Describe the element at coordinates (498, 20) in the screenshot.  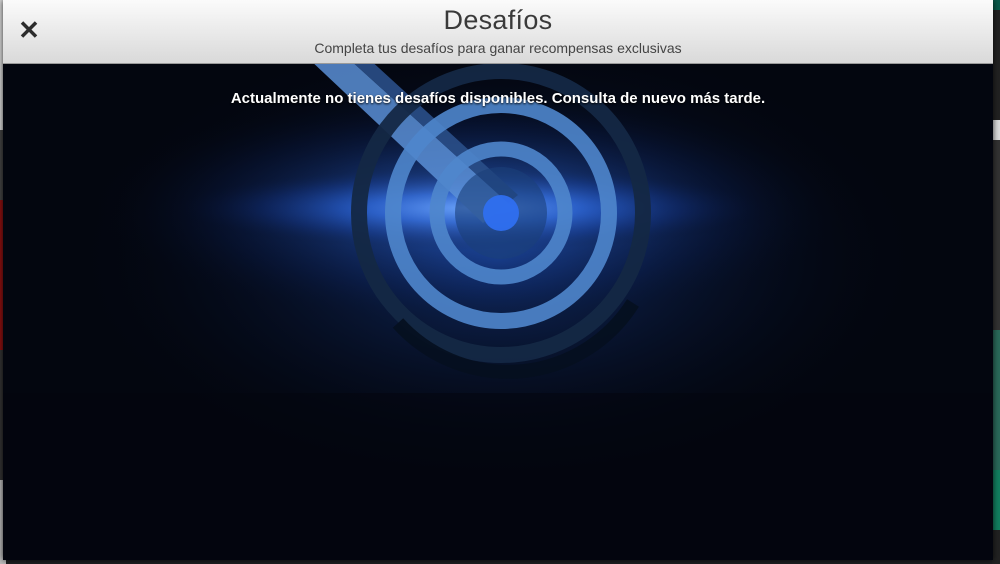
I see `modal-title: Desafíos` at that location.